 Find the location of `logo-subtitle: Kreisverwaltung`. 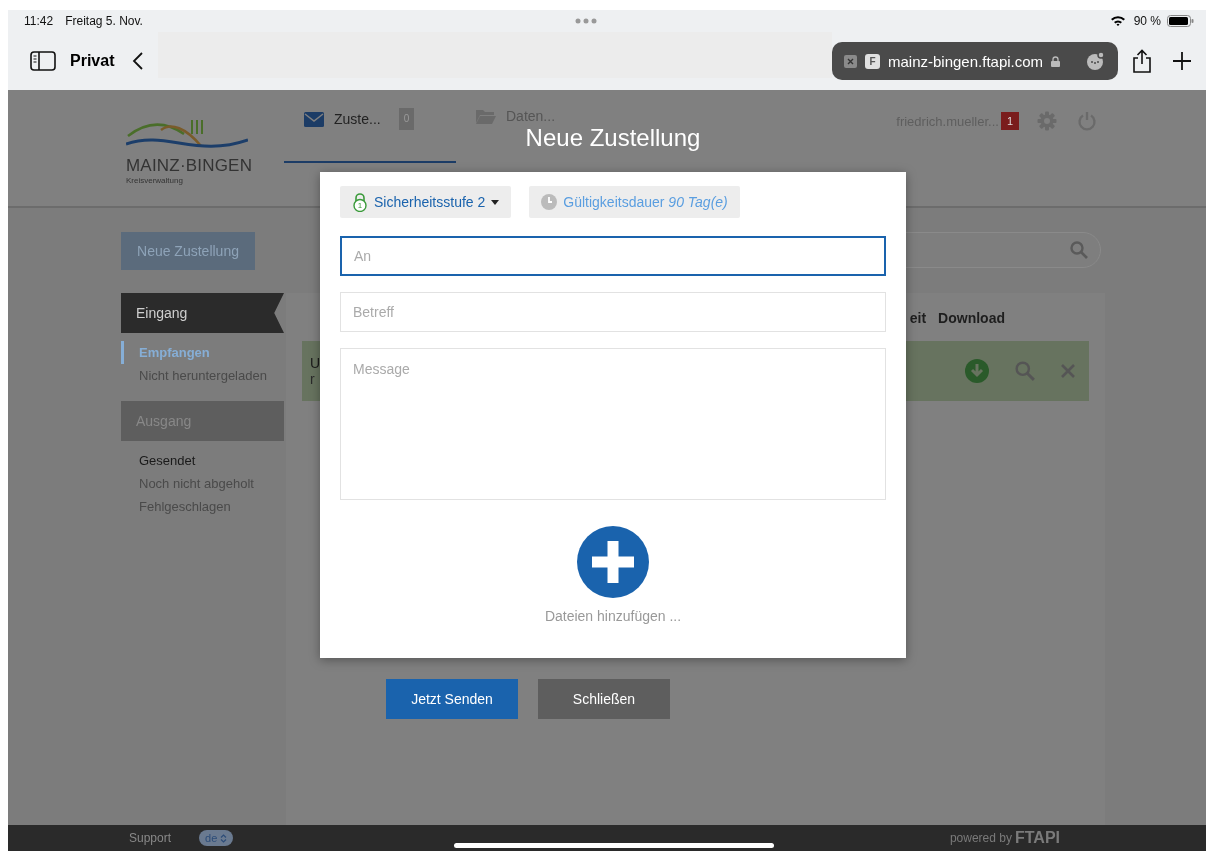

logo-subtitle: Kreisverwaltung is located at coordinates (155, 180).